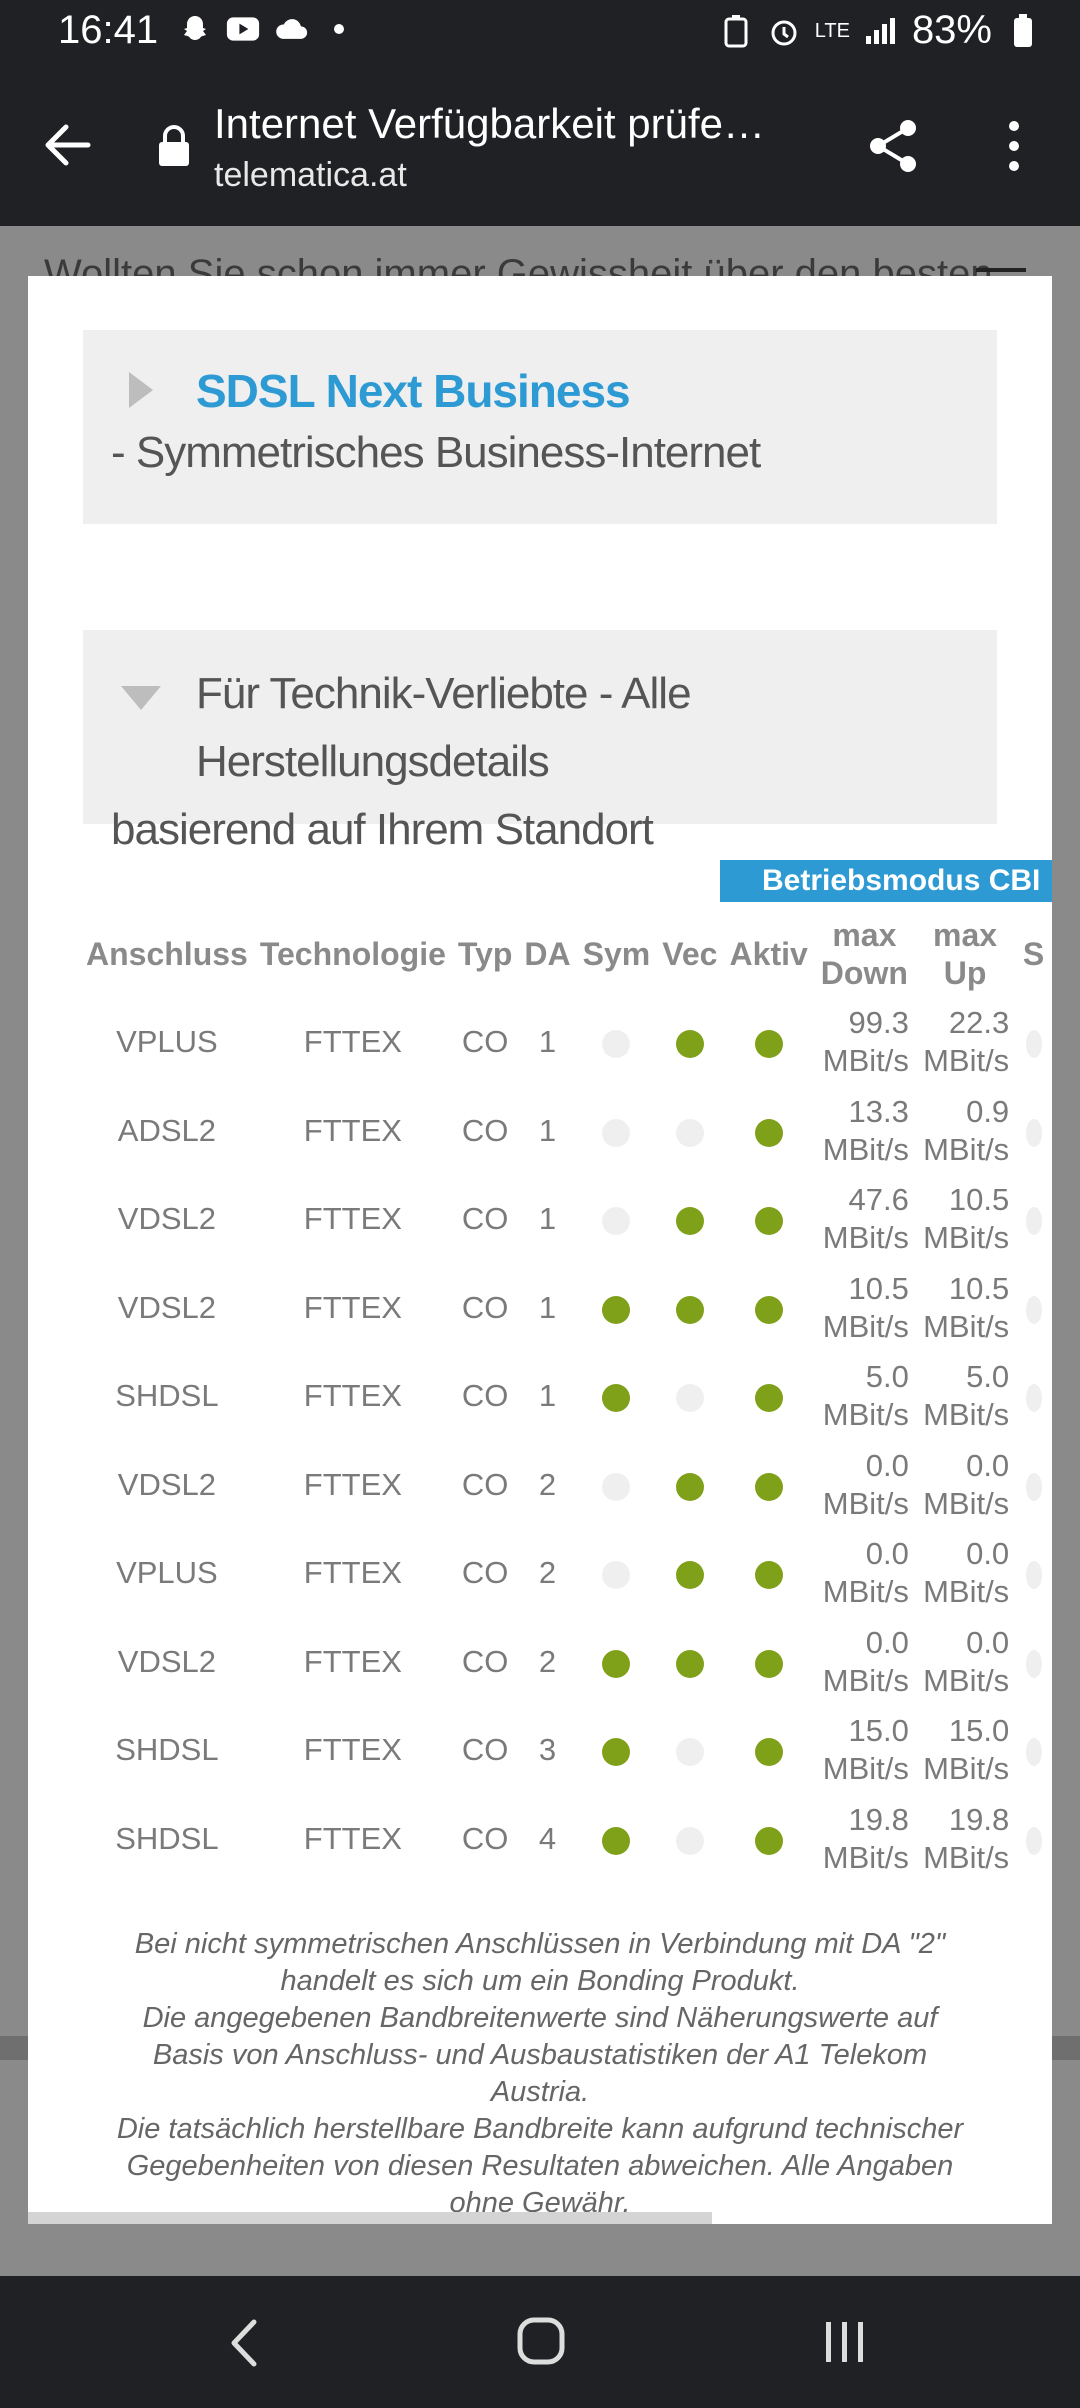  I want to click on cell-max-down: 13.3 MBit/s, so click(864, 1131).